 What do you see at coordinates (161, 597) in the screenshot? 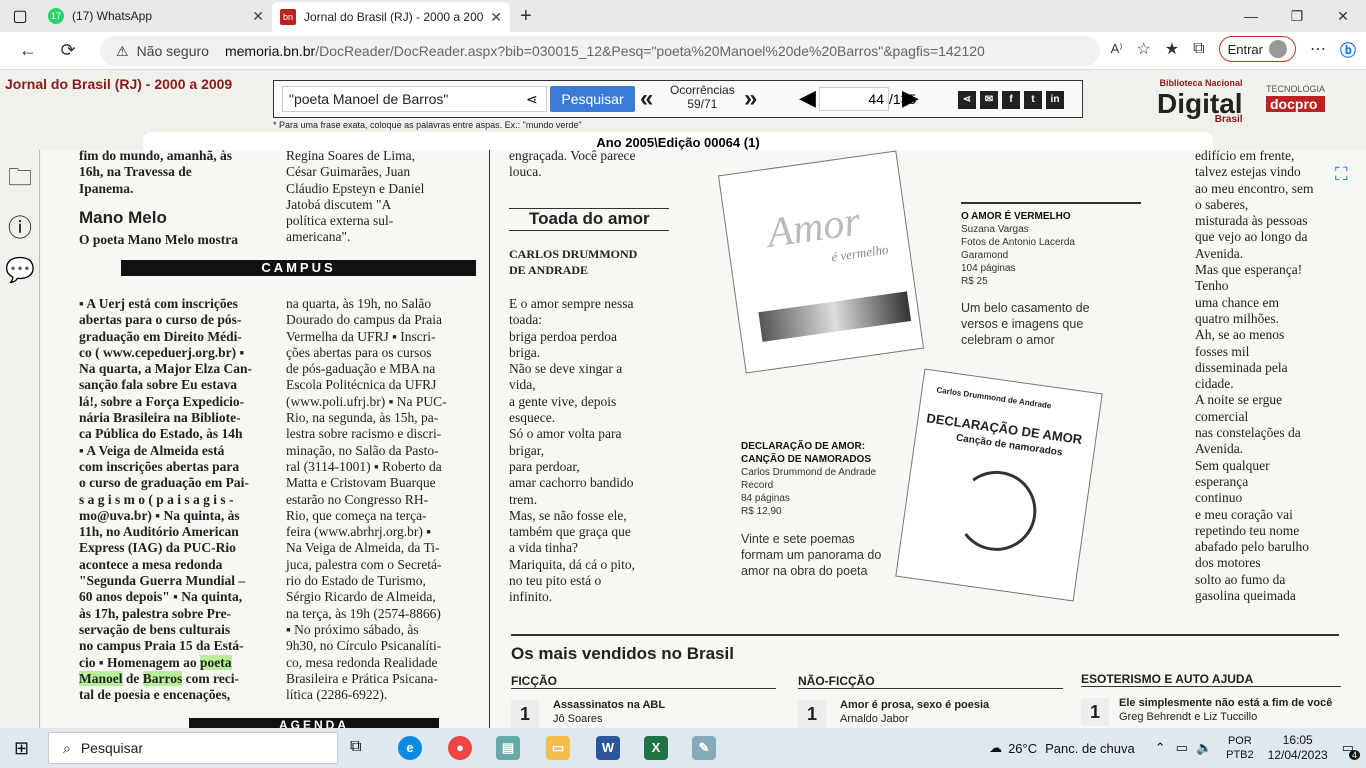
I see `text-line: 60 anos depois" ▪ Na quinta,` at bounding box center [161, 597].